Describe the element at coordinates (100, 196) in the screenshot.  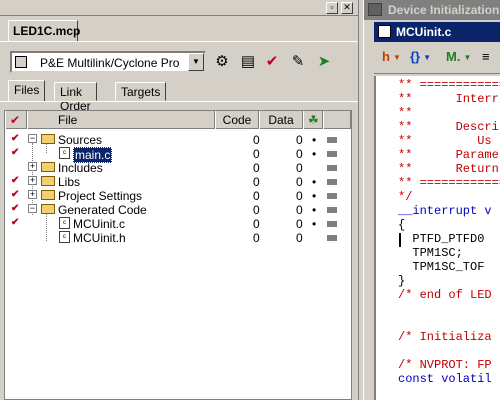
I see `file-row-name: Project Settings` at that location.